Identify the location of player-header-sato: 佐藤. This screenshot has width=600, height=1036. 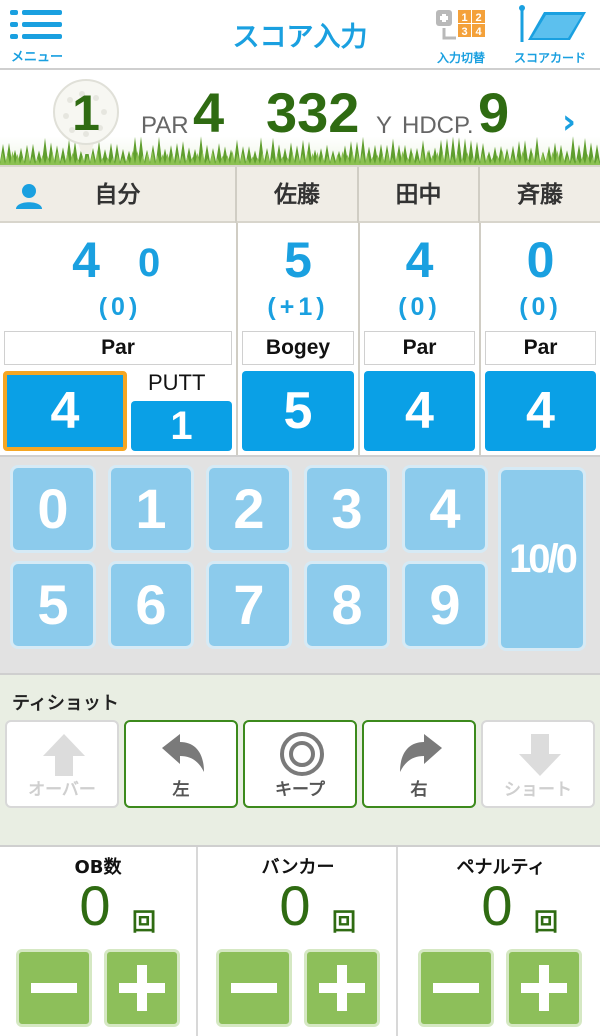
(298, 195).